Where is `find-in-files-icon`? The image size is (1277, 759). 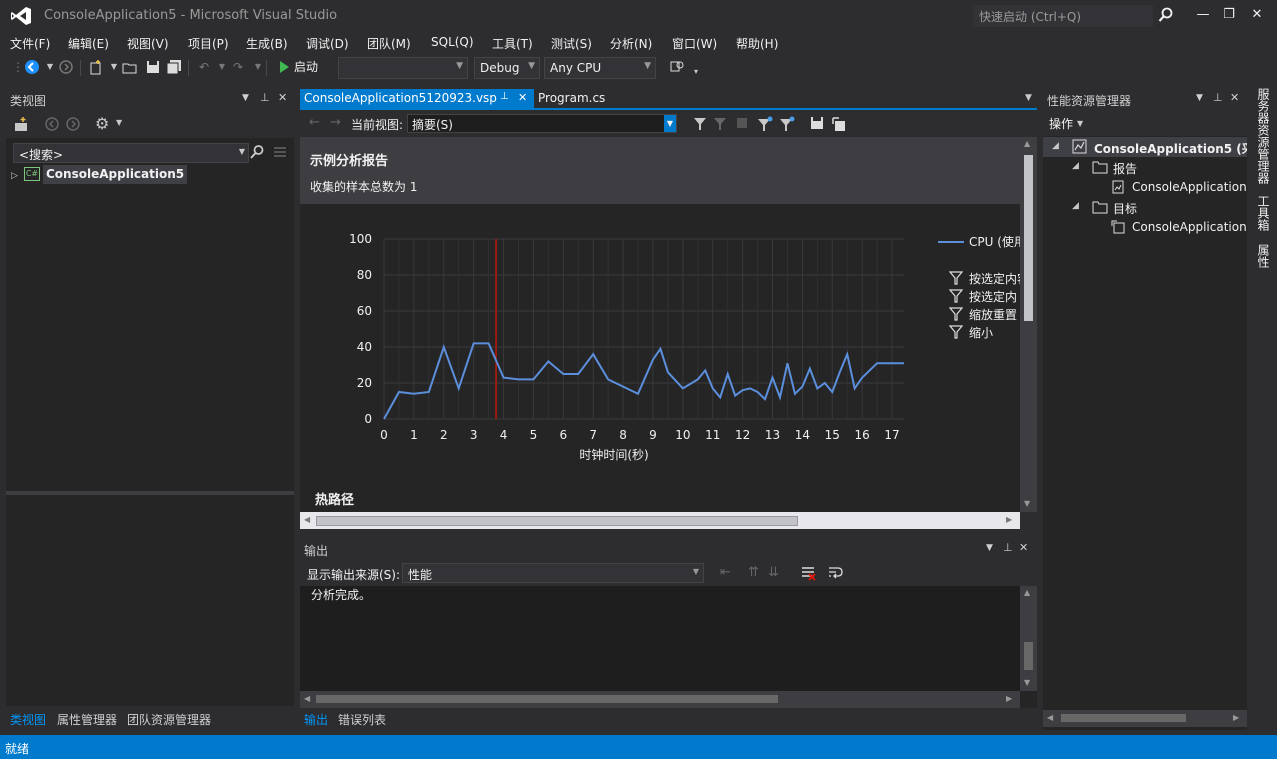
find-in-files-icon is located at coordinates (677, 67).